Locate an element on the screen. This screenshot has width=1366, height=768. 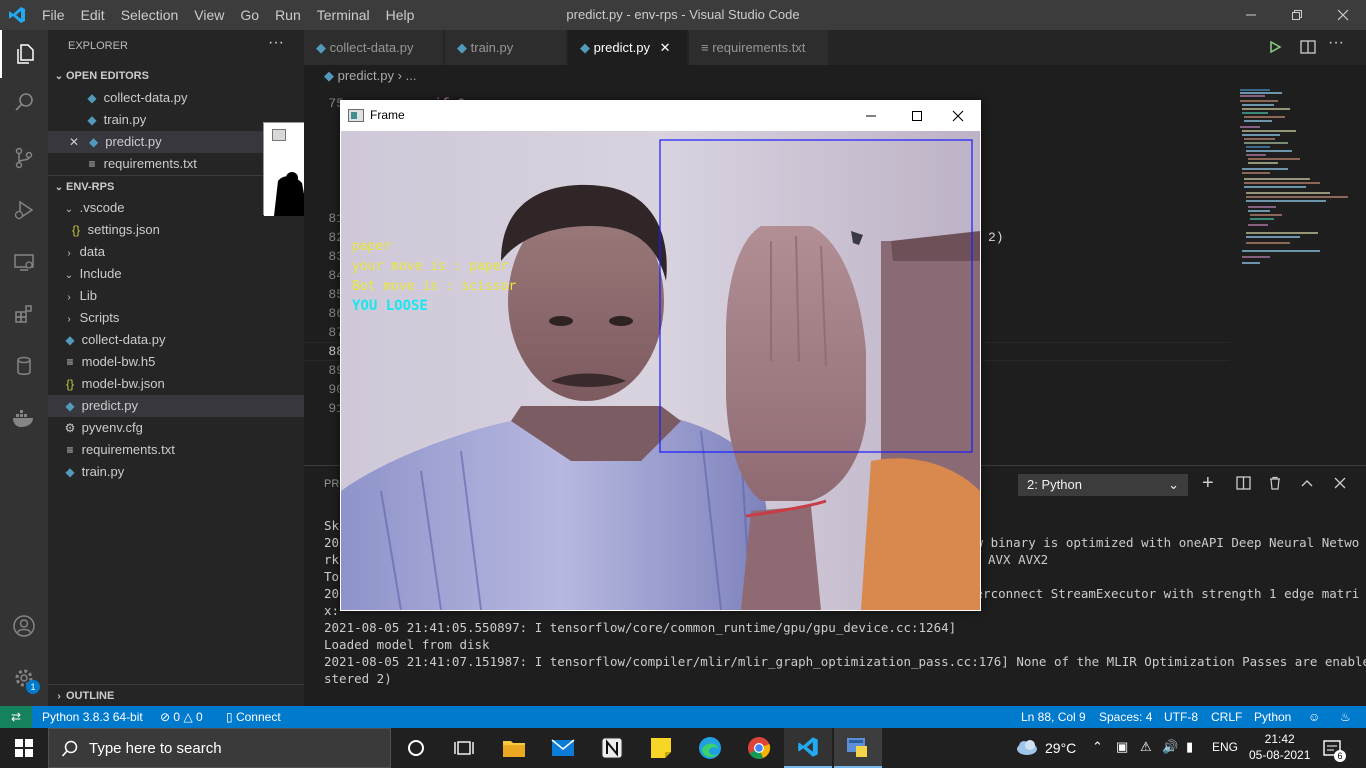
explorer-activity is located at coordinates (24, 54).